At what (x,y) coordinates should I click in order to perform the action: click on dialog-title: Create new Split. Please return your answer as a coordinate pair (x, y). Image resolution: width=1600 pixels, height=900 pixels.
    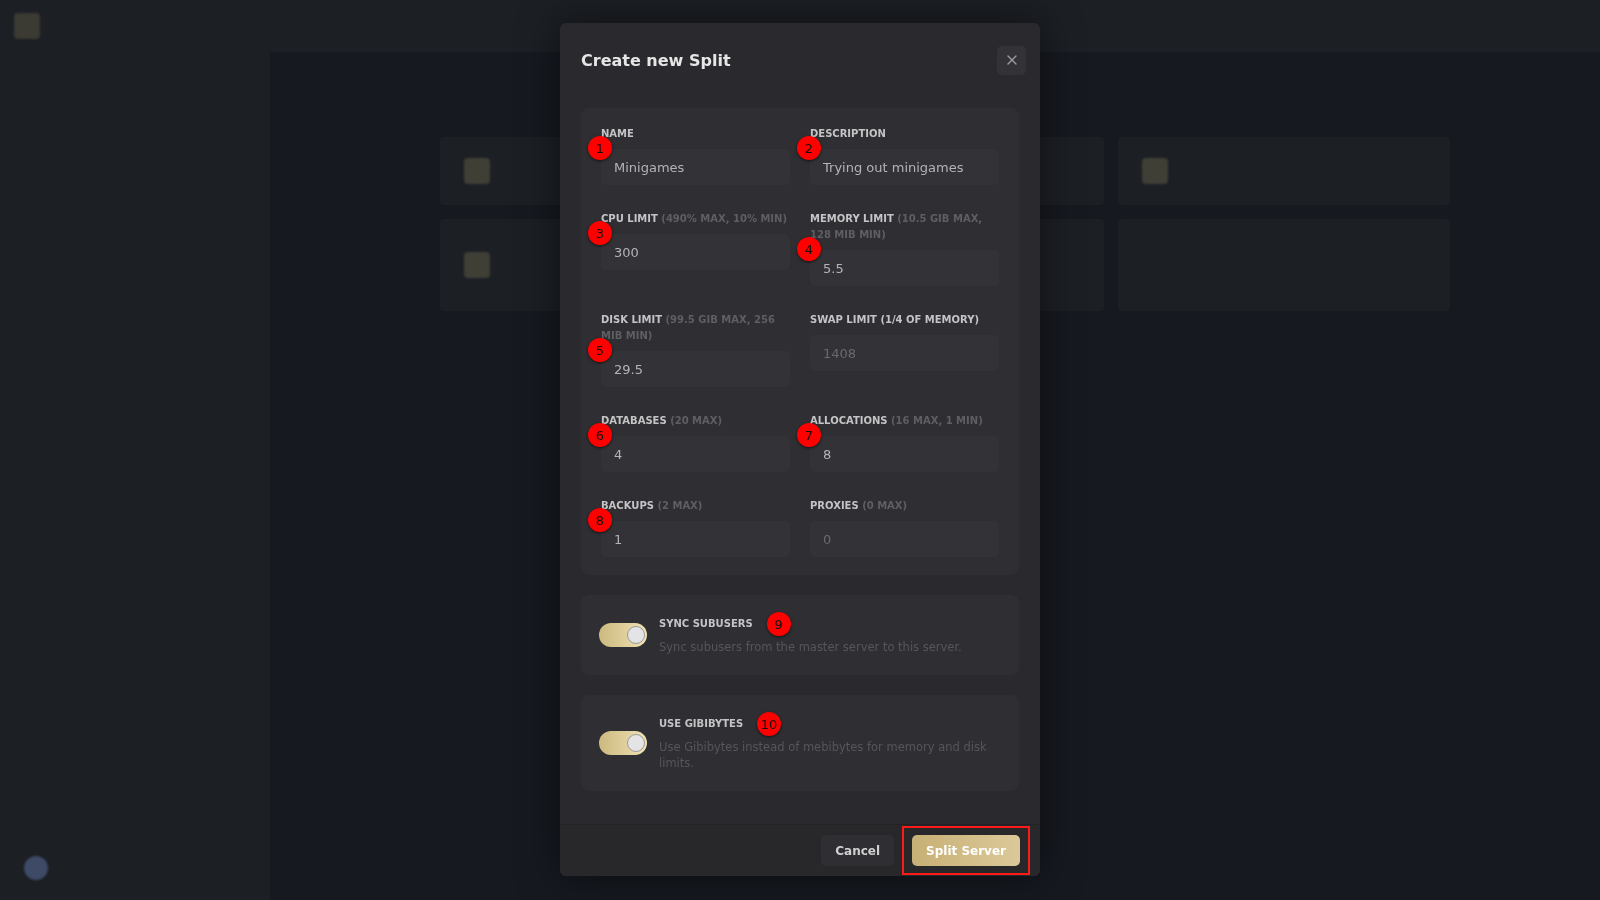
    Looking at the image, I should click on (656, 60).